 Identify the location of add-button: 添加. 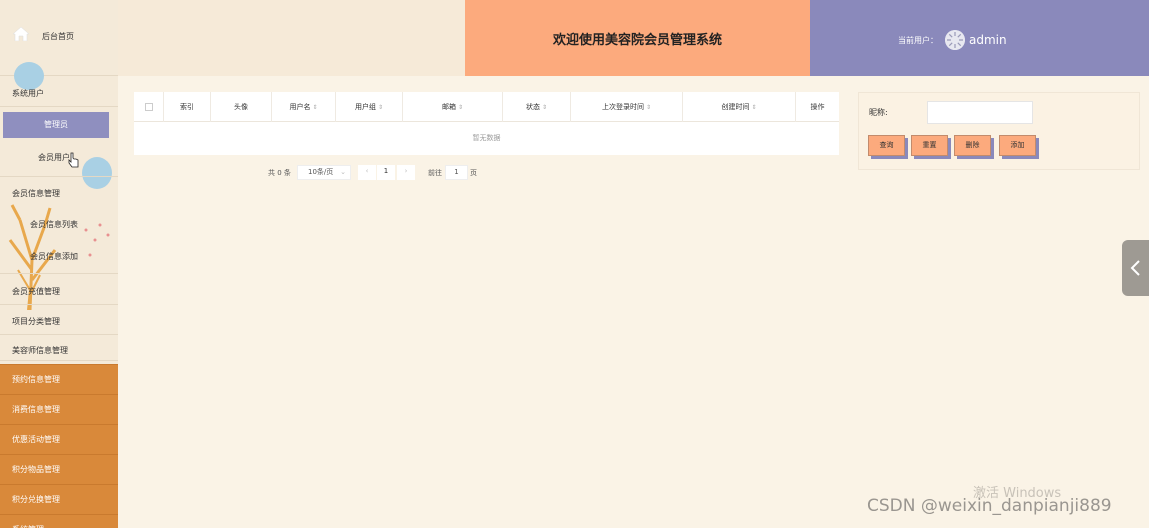
(1017, 145).